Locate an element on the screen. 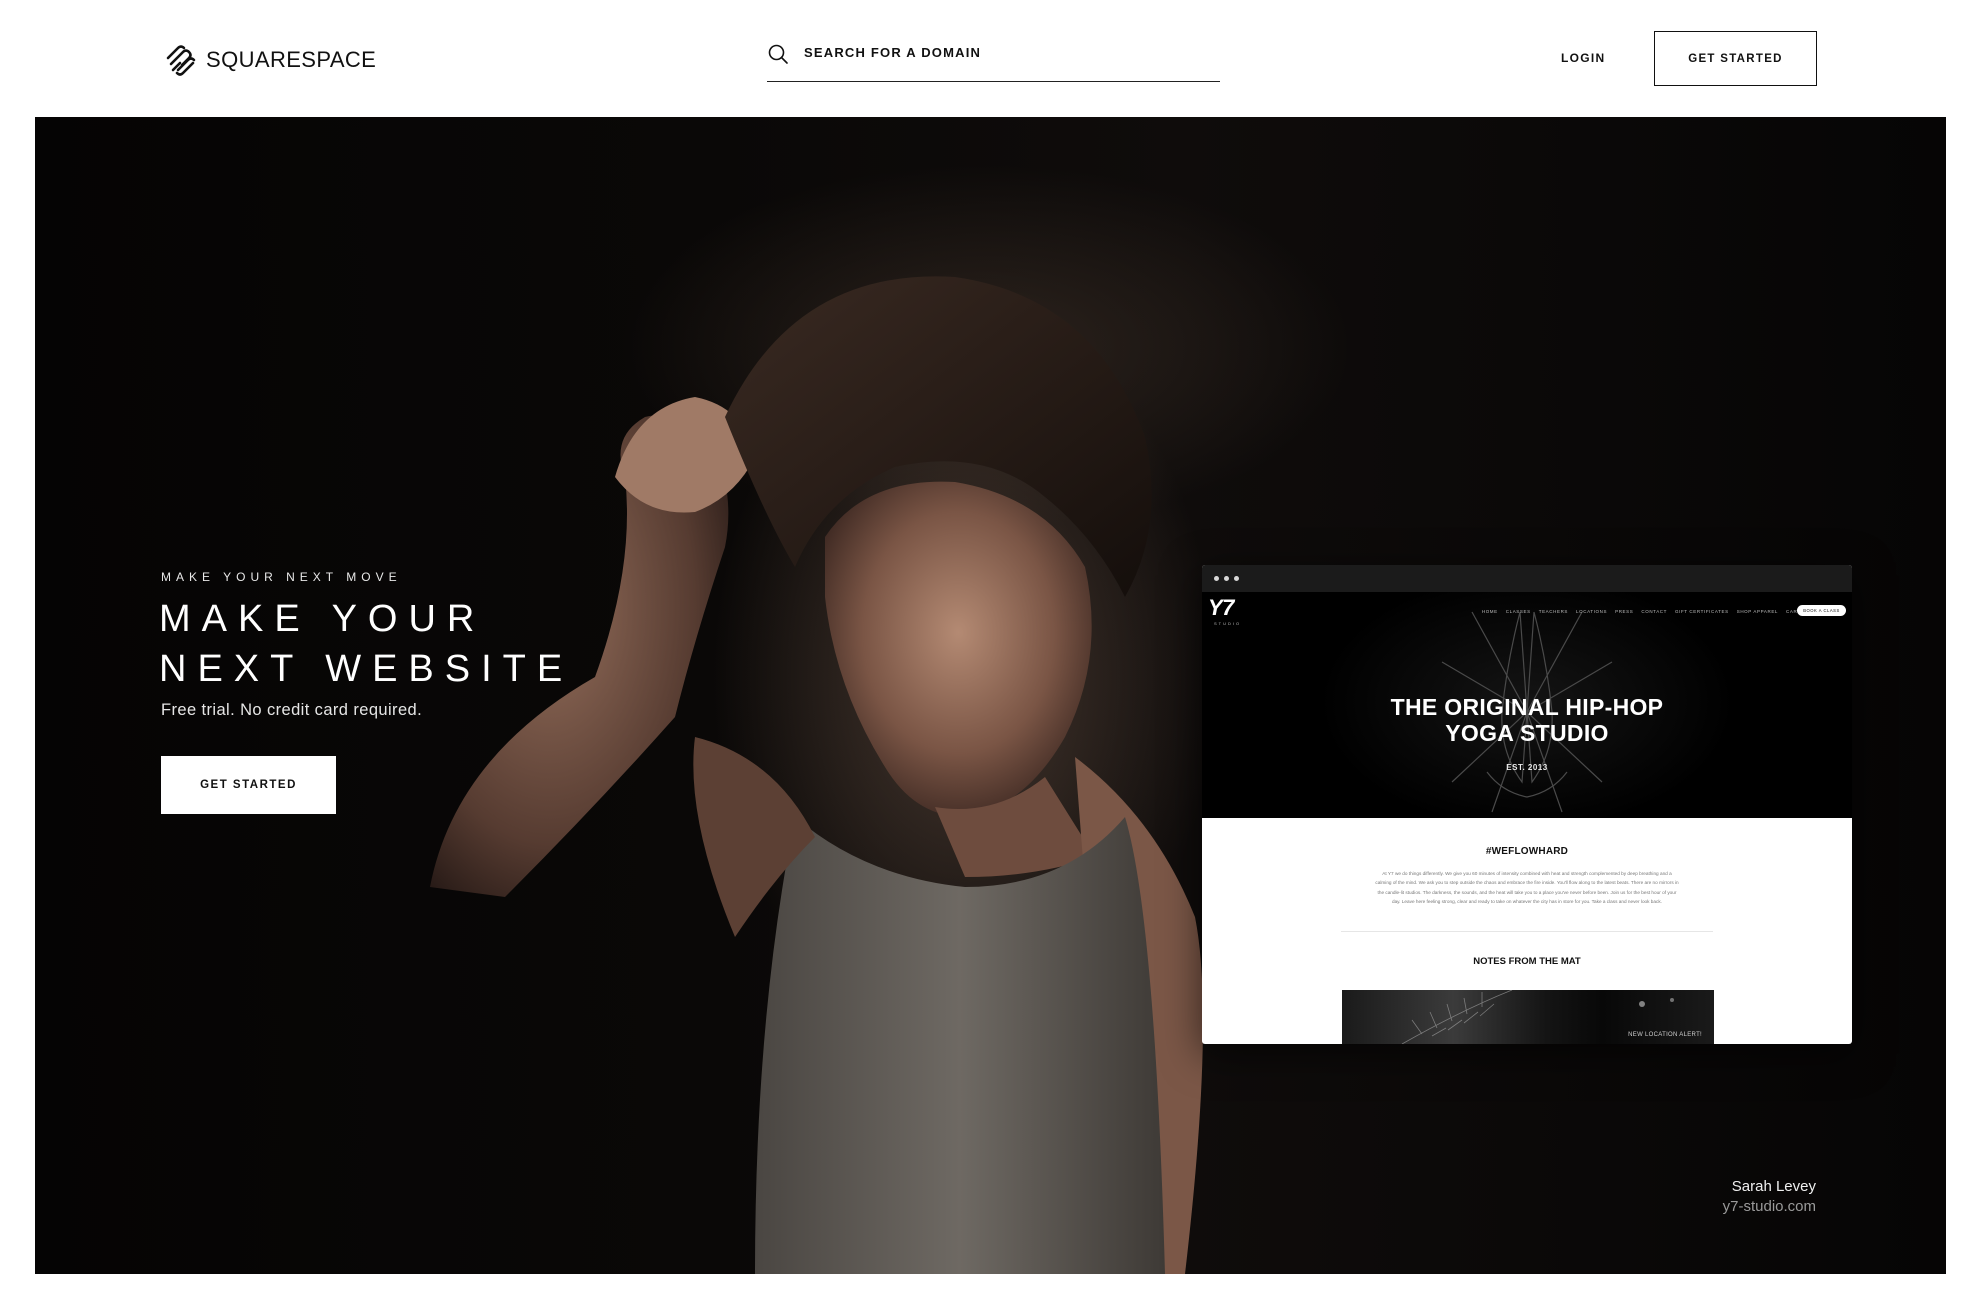 This screenshot has width=1980, height=1310. squarespace-logo: SQUARESPACE is located at coordinates (270, 60).